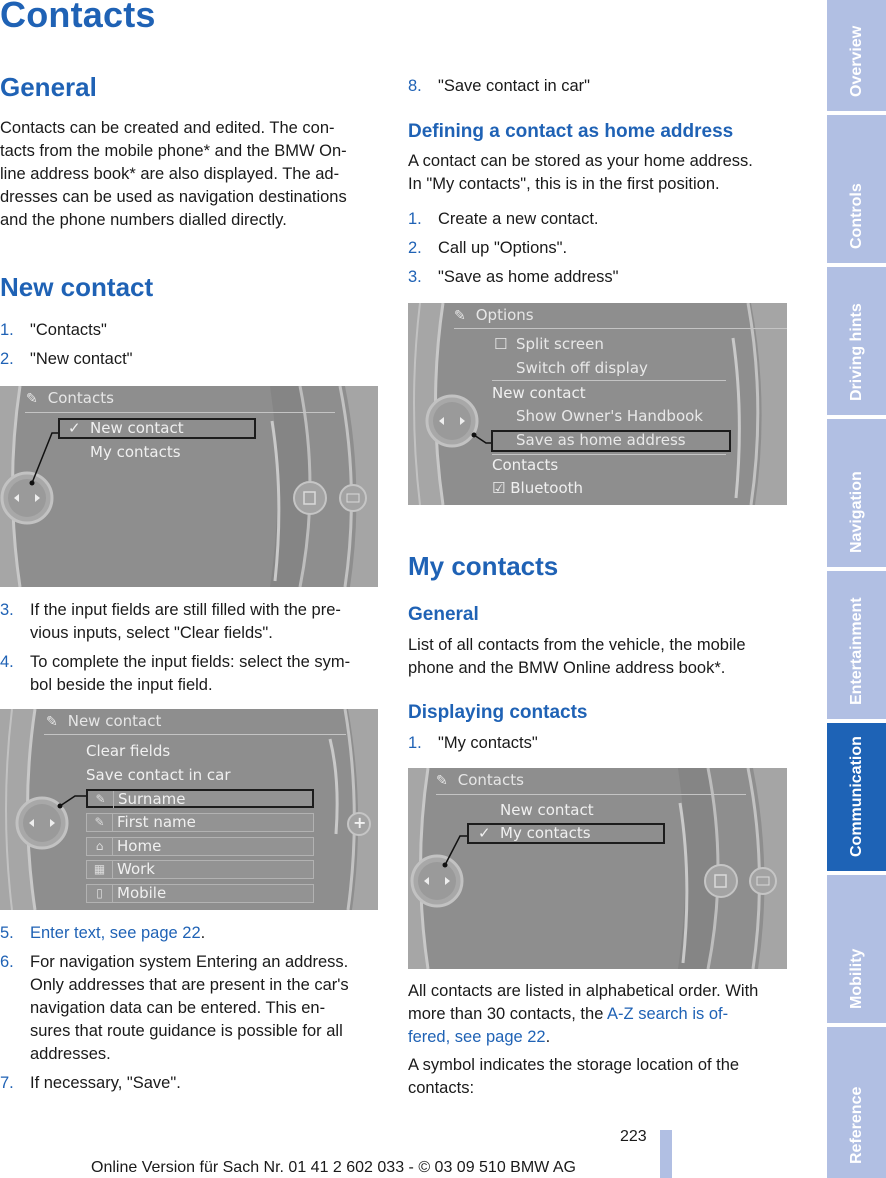  Describe the element at coordinates (200, 869) in the screenshot. I see `field-work: ▦ Work` at that location.